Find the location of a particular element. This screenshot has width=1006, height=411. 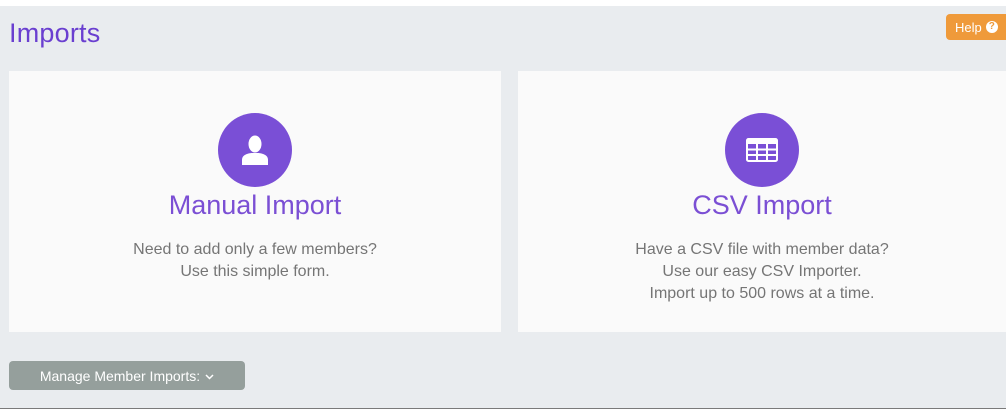

csv-import-desc-line: Have a CSV file with member data? is located at coordinates (762, 249).